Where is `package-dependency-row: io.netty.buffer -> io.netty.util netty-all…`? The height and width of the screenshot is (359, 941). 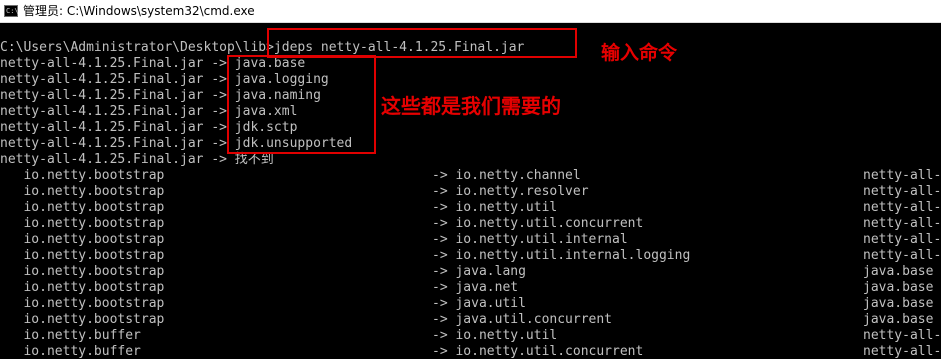
package-dependency-row: io.netty.buffer -> io.netty.util netty-all… is located at coordinates (470, 336).